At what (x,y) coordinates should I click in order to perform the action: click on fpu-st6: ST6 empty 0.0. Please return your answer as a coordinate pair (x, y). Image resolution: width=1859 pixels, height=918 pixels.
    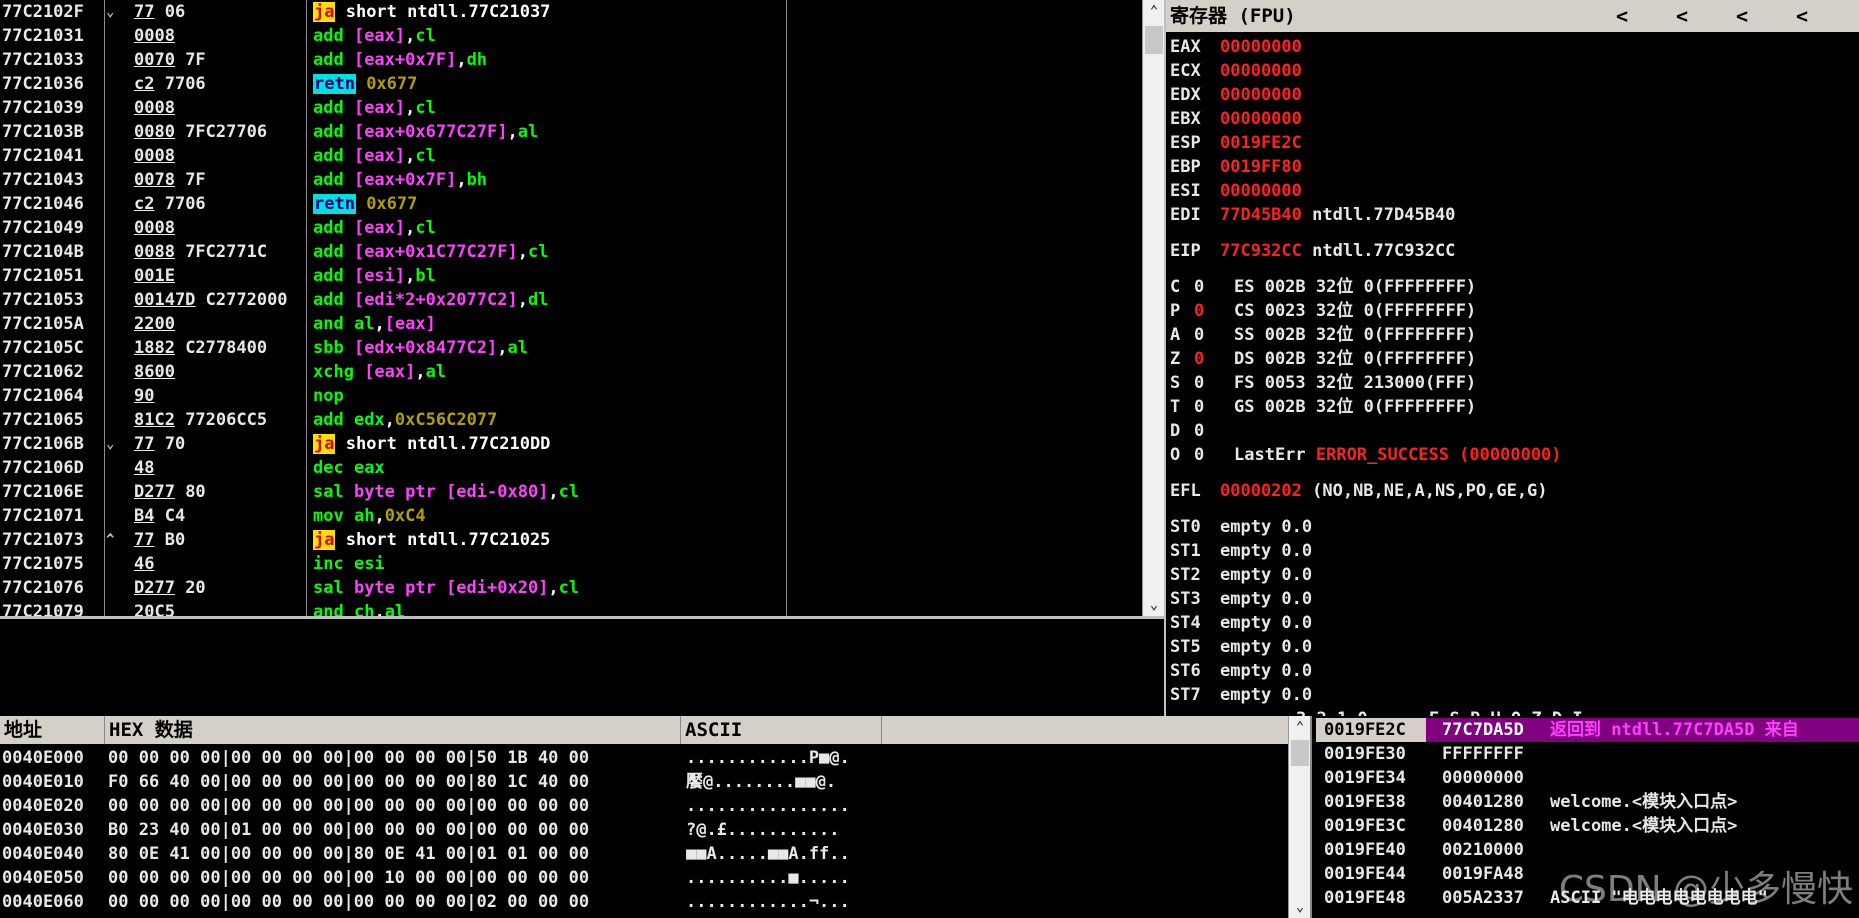
    Looking at the image, I should click on (1241, 671).